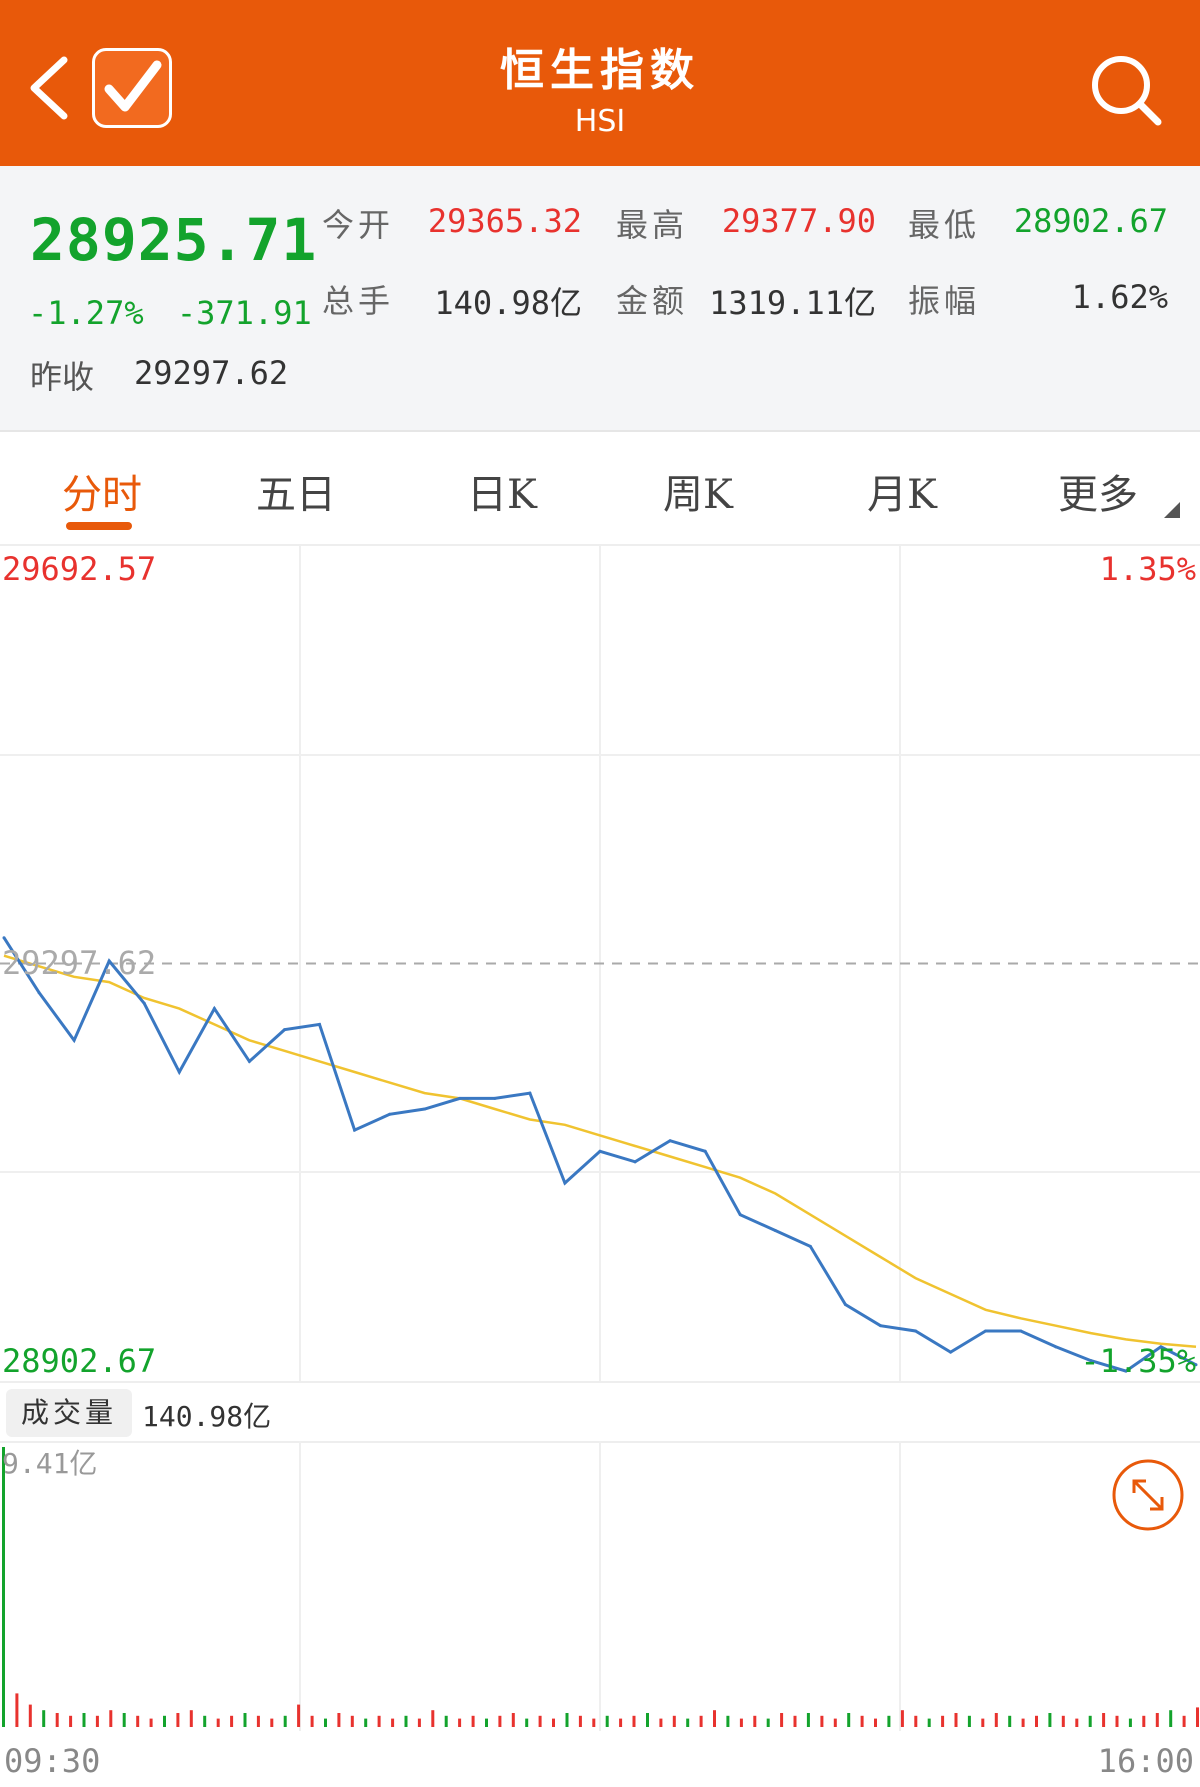  What do you see at coordinates (600, 1412) in the screenshot?
I see `volume-header: 成交量 140.98亿` at bounding box center [600, 1412].